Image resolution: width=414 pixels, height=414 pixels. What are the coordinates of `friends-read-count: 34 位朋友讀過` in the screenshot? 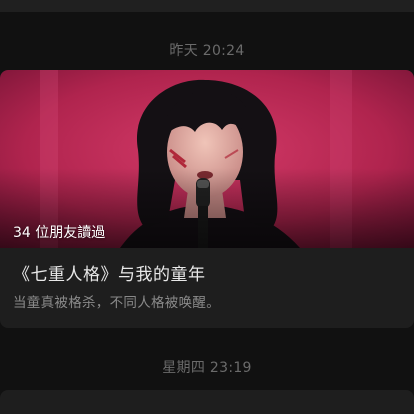 It's located at (59, 233).